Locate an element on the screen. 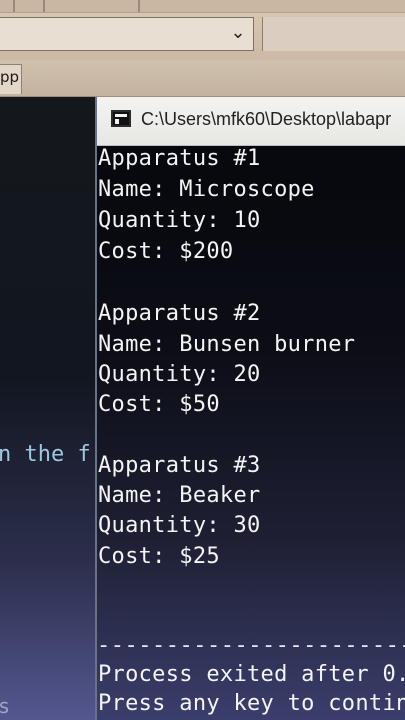 The width and height of the screenshot is (405, 720). apparatus-name: Name: Beaker is located at coordinates (179, 495).